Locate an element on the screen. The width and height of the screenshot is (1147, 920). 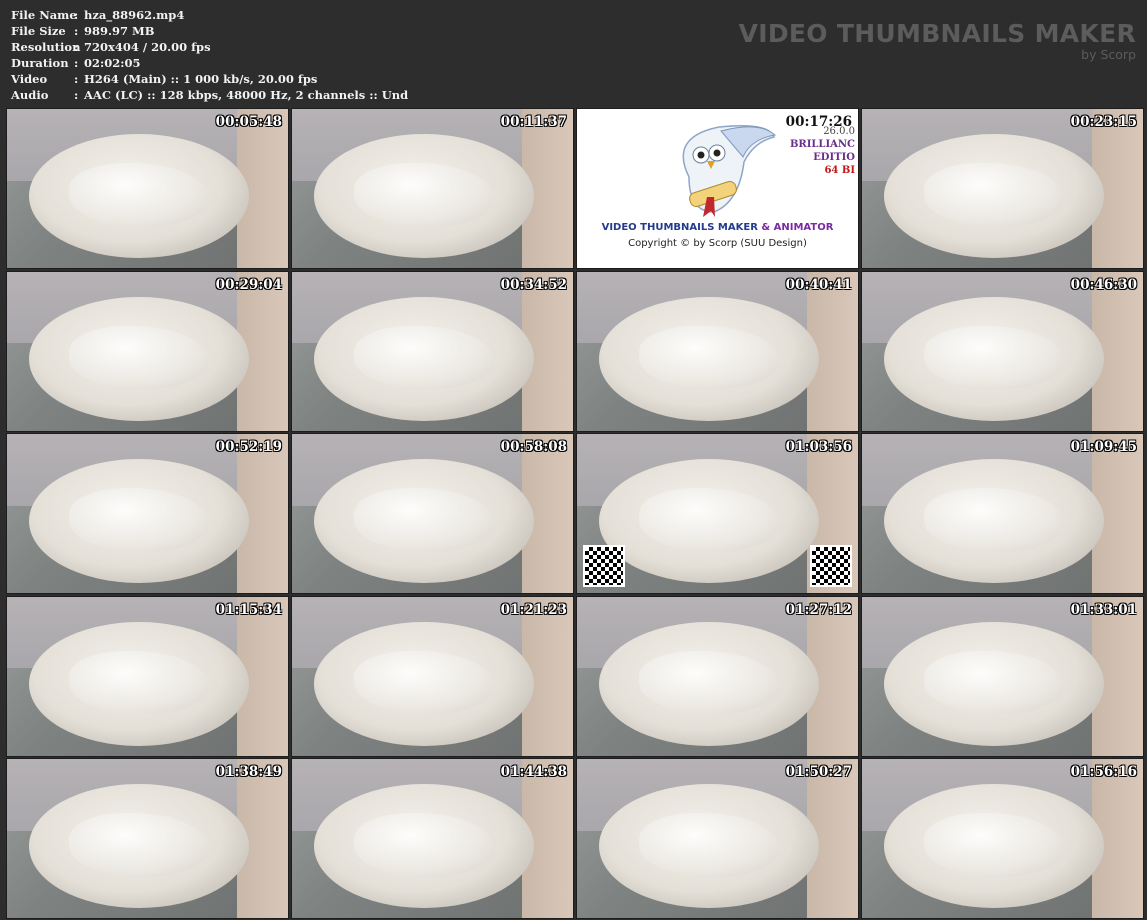
timestamp-label: 00:52:19 is located at coordinates (248, 447).